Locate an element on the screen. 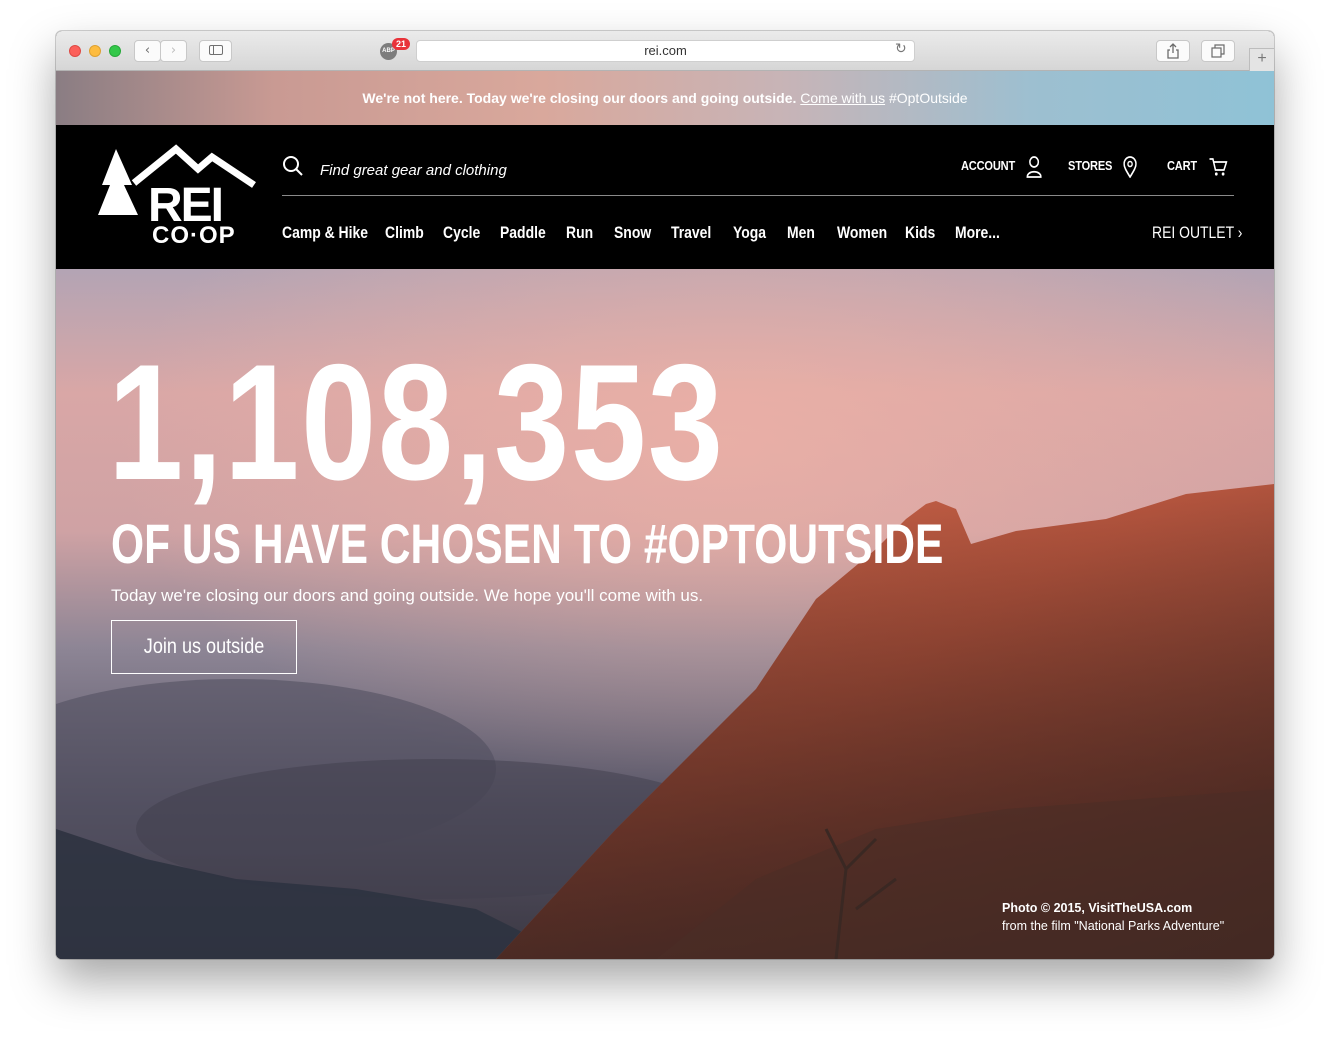  outlet-label: REI OUTLET is located at coordinates (1193, 232).